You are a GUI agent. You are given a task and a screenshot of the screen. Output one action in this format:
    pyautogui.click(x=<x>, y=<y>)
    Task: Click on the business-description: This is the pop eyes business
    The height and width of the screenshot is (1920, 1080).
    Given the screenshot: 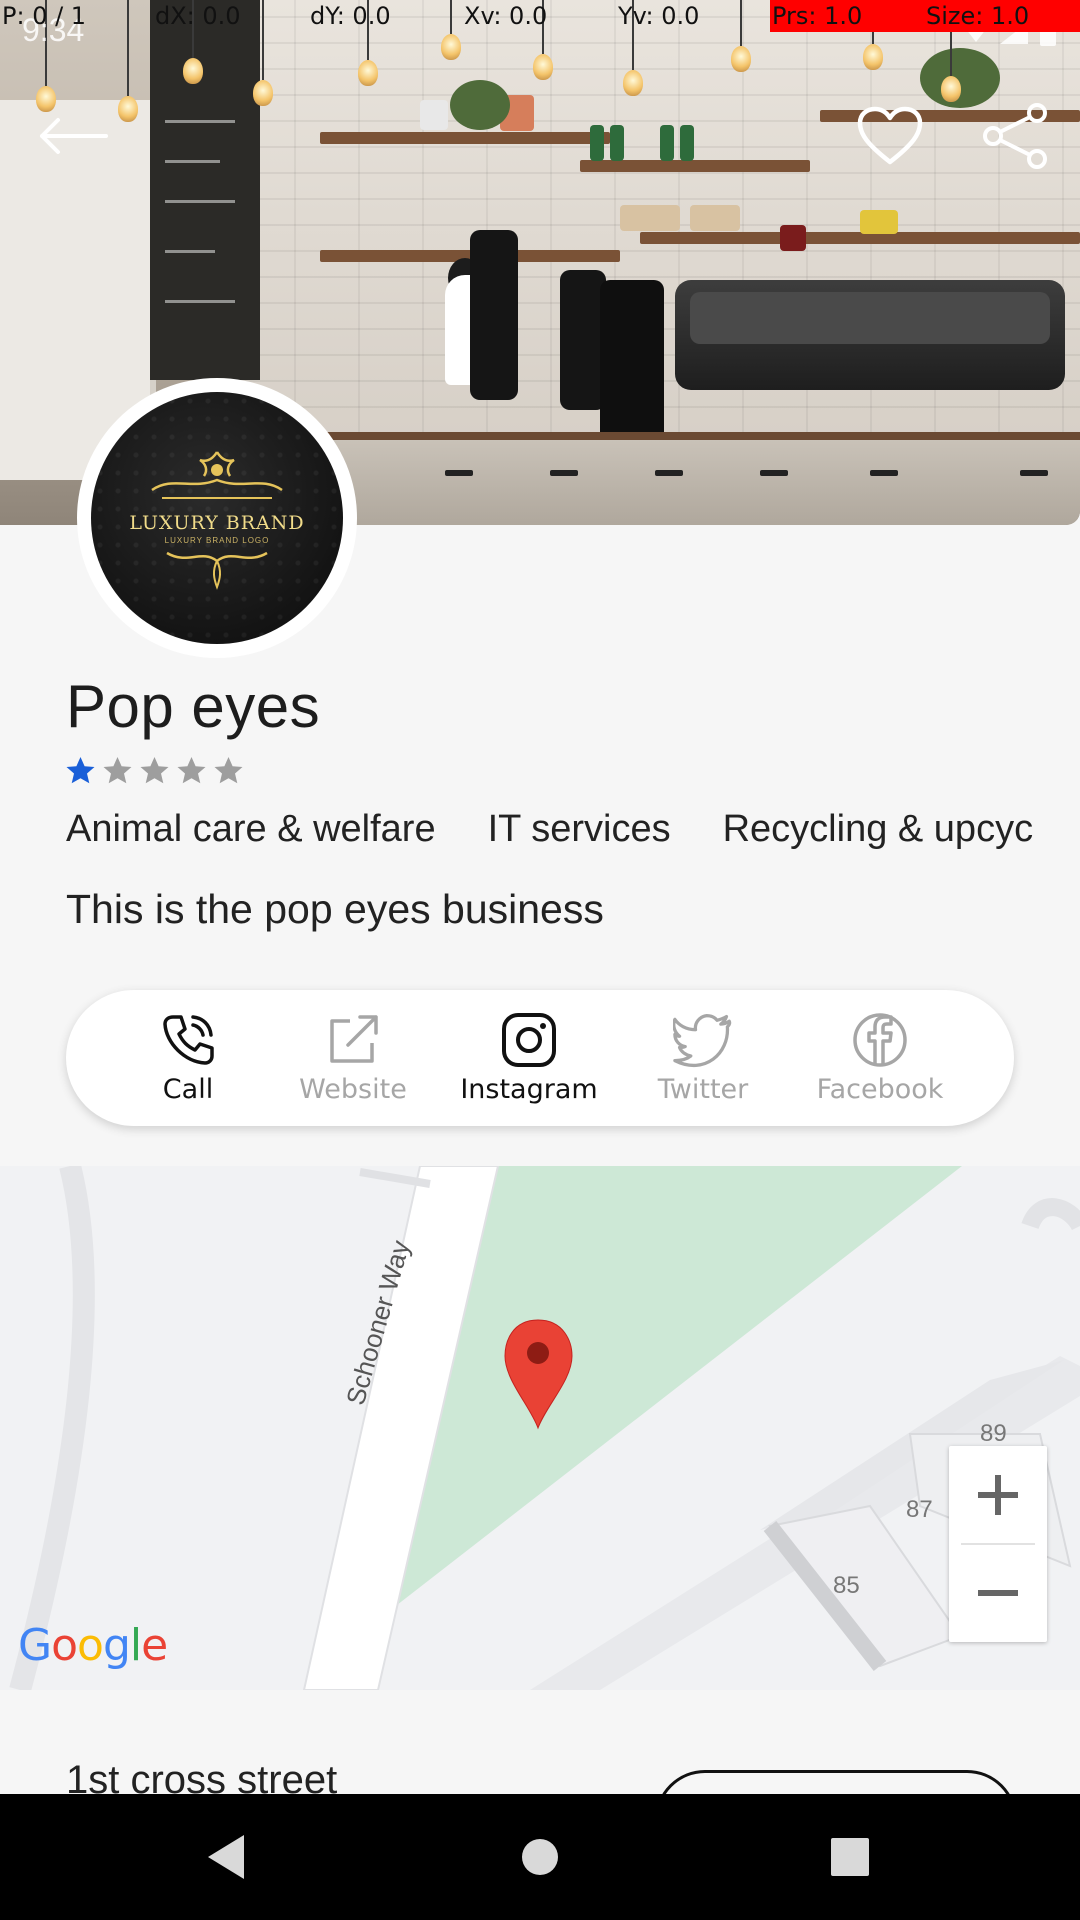 What is the action you would take?
    pyautogui.click(x=335, y=909)
    